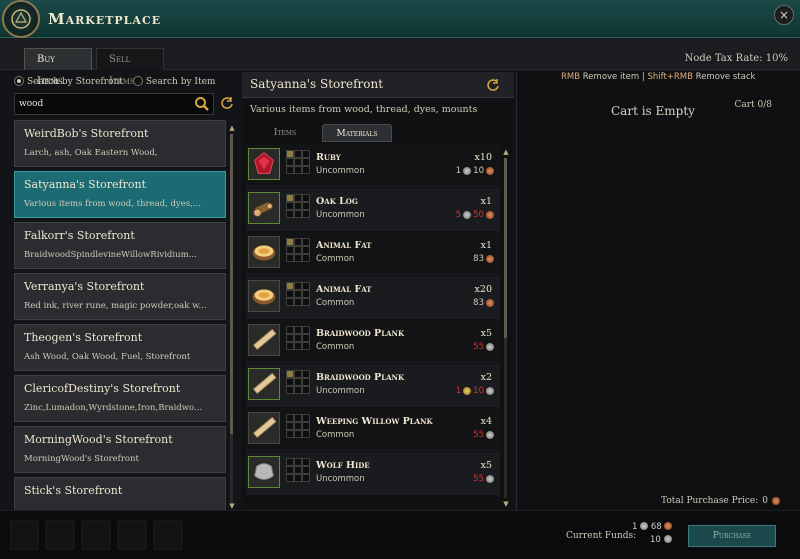  I want to click on item-quantity: x1, so click(486, 201).